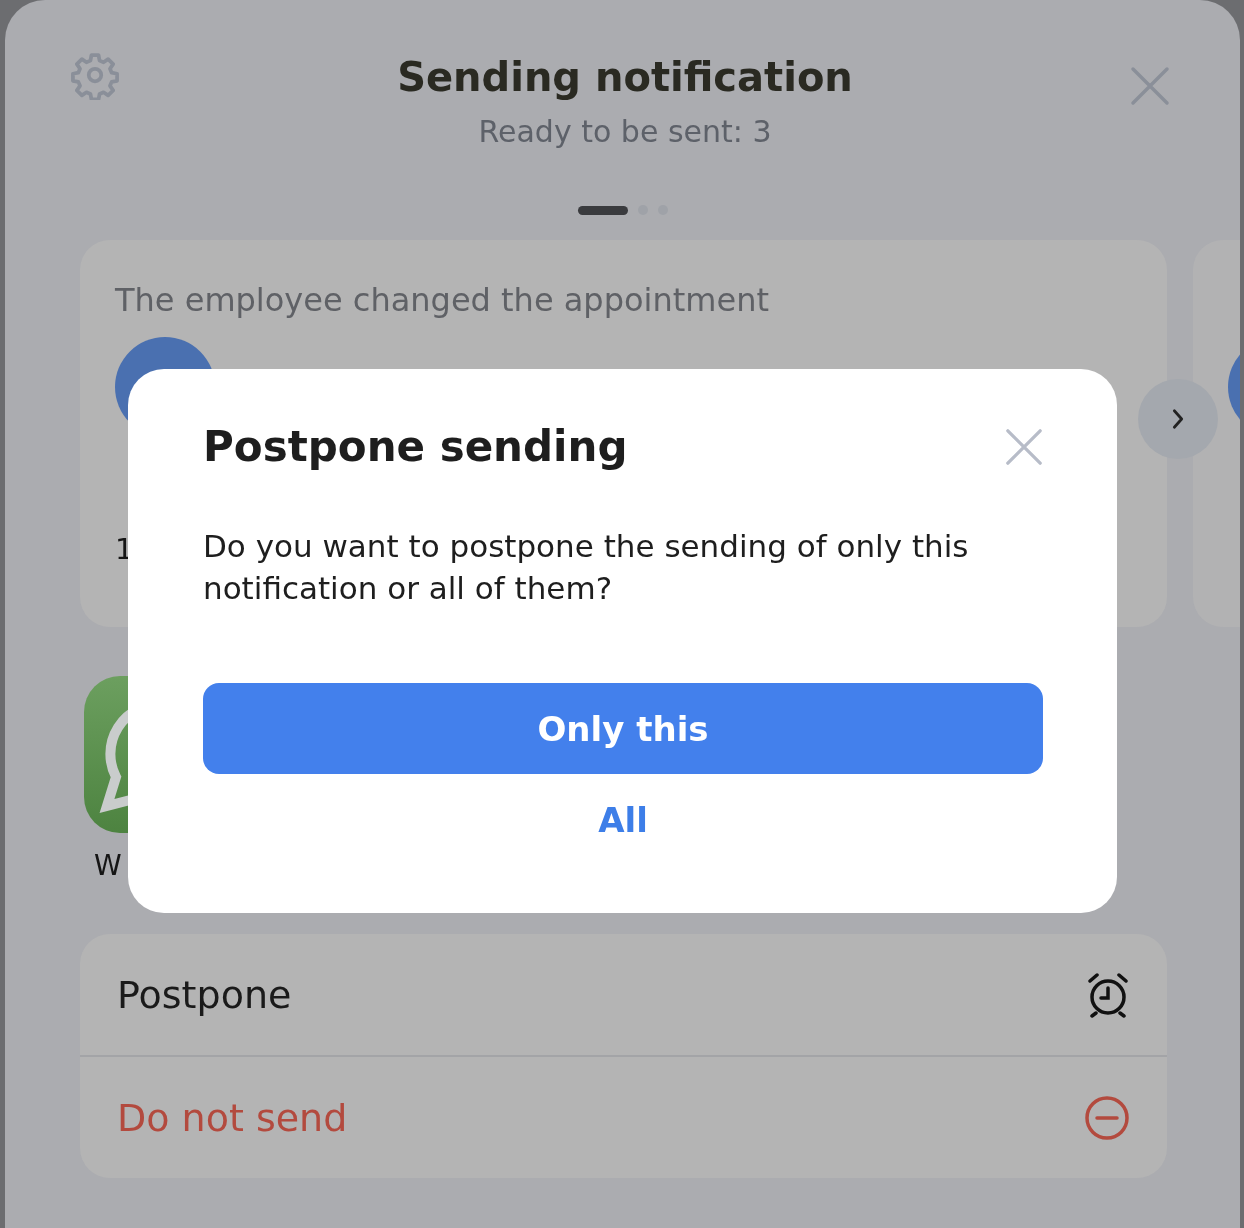 Image resolution: width=1244 pixels, height=1228 pixels. Describe the element at coordinates (442, 300) in the screenshot. I see `card-title: The employee changed the appointment` at that location.